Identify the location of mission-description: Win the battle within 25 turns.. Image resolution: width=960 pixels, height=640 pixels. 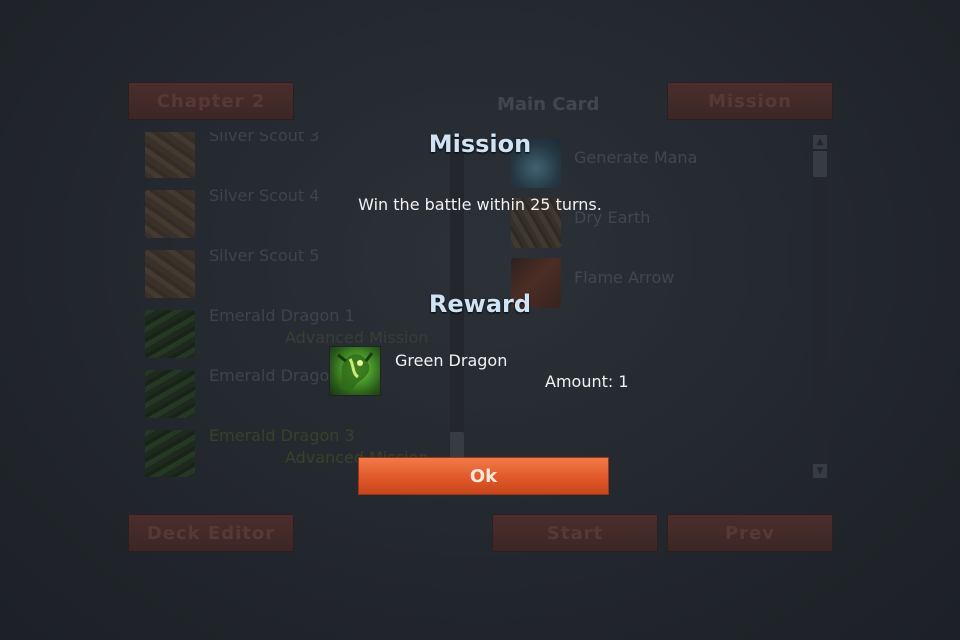
(480, 204).